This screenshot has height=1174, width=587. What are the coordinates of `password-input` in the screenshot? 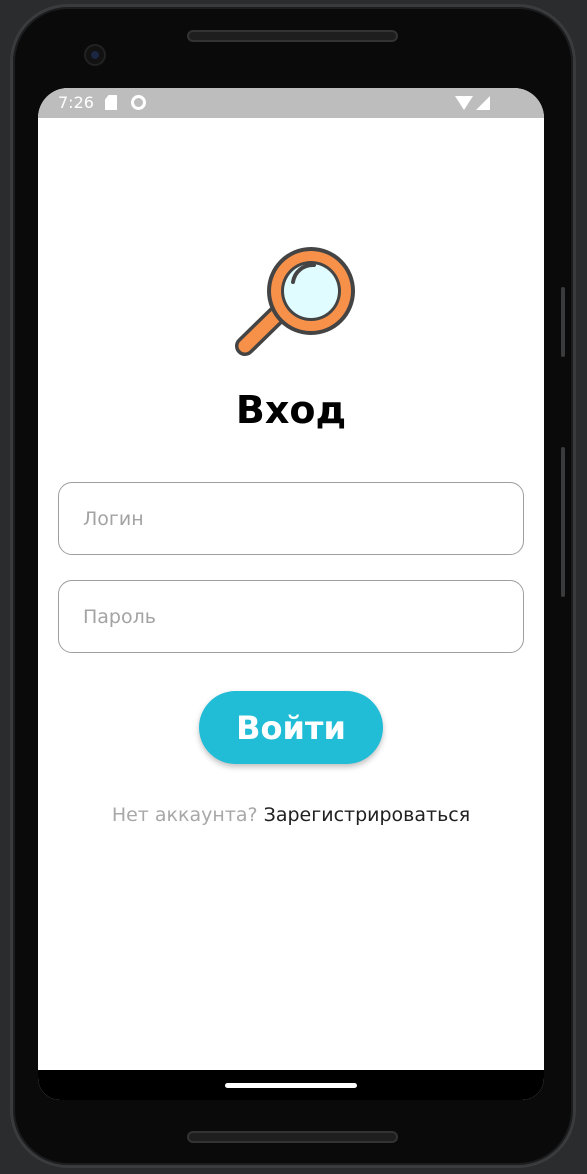 It's located at (291, 616).